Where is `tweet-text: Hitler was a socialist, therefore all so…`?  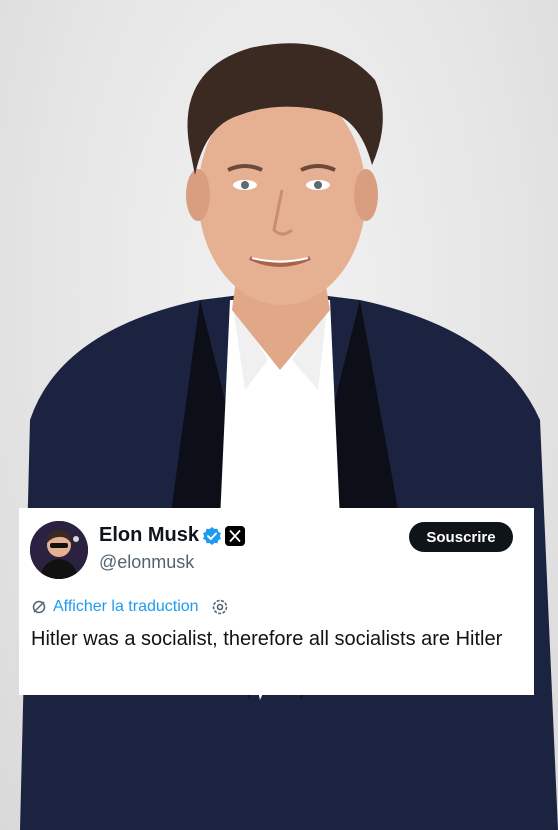 tweet-text: Hitler was a socialist, therefore all so… is located at coordinates (267, 639).